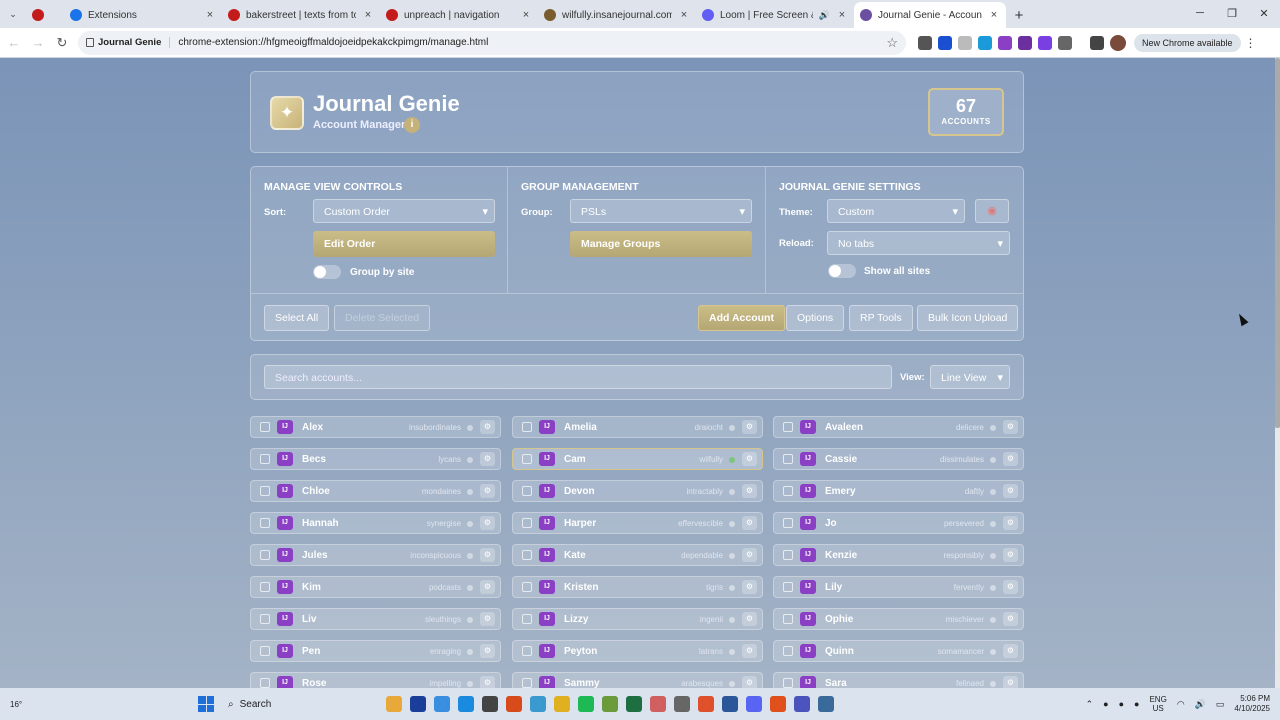 This screenshot has height=720, width=1280. I want to click on tab-journal-genie: Journal Genie - Account Manag ×, so click(930, 15).